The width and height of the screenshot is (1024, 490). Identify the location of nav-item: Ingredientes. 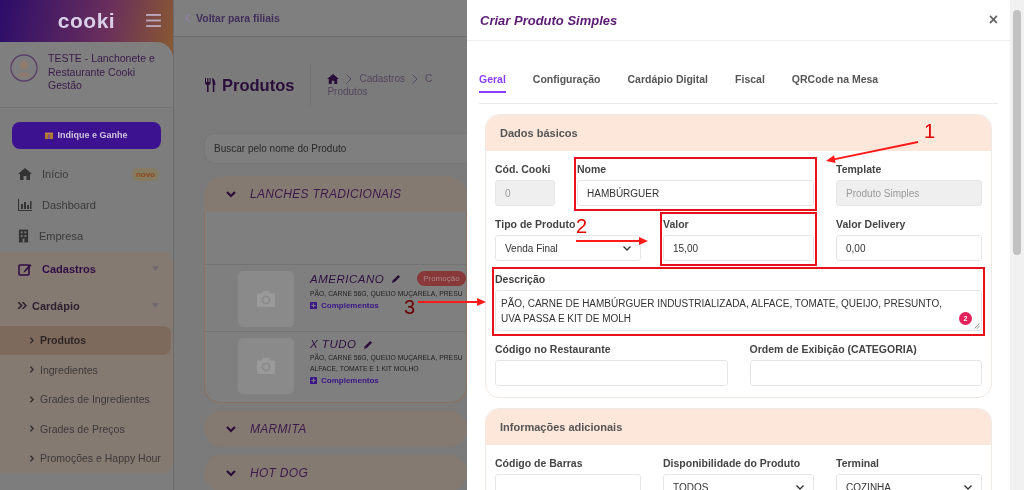
(85, 370).